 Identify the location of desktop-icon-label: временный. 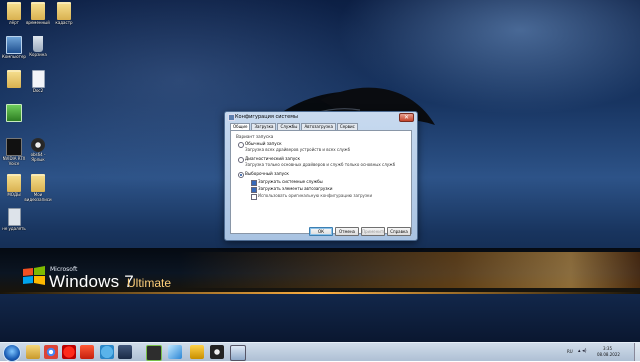
(38, 22).